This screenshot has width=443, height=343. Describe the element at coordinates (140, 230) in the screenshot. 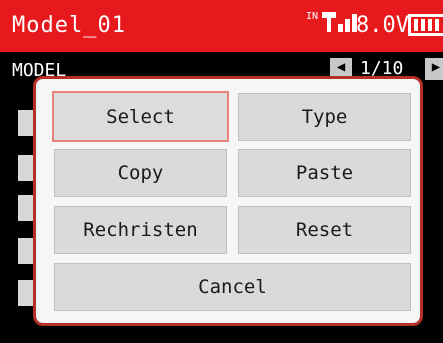

I see `rechristen-button: Rechristen` at that location.